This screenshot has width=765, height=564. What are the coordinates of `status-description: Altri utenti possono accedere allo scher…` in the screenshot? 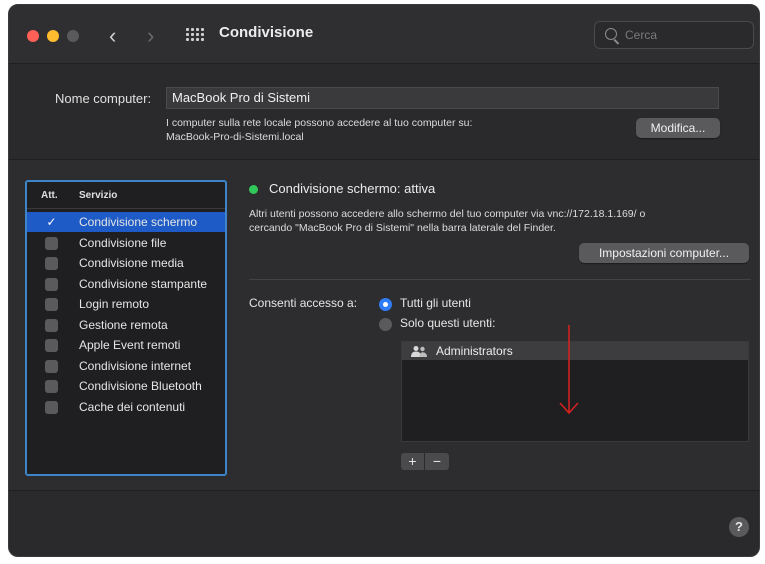 It's located at (484, 221).